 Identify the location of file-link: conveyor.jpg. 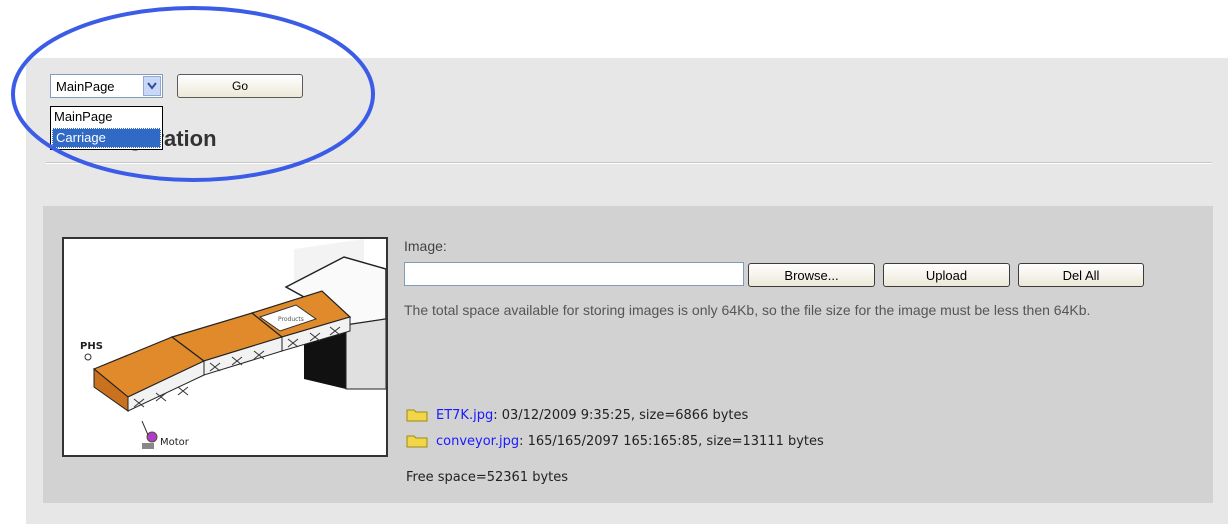
(477, 441).